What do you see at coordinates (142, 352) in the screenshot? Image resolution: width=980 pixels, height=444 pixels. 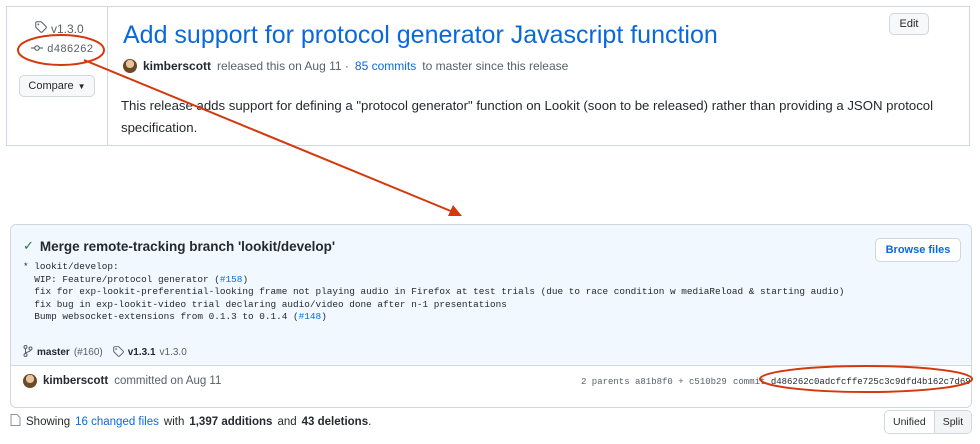 I see `tag-current-link: v1.3.1` at bounding box center [142, 352].